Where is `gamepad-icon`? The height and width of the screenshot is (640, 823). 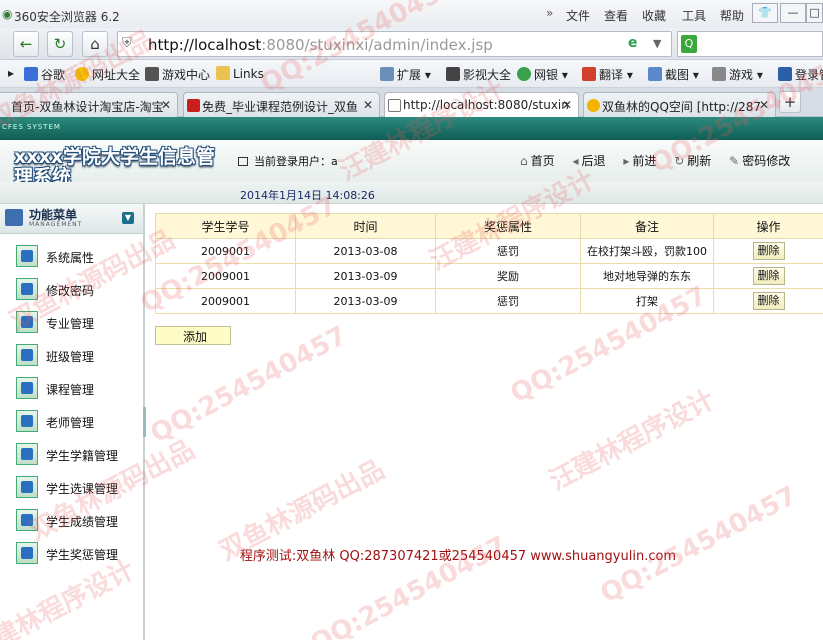 gamepad-icon is located at coordinates (152, 74).